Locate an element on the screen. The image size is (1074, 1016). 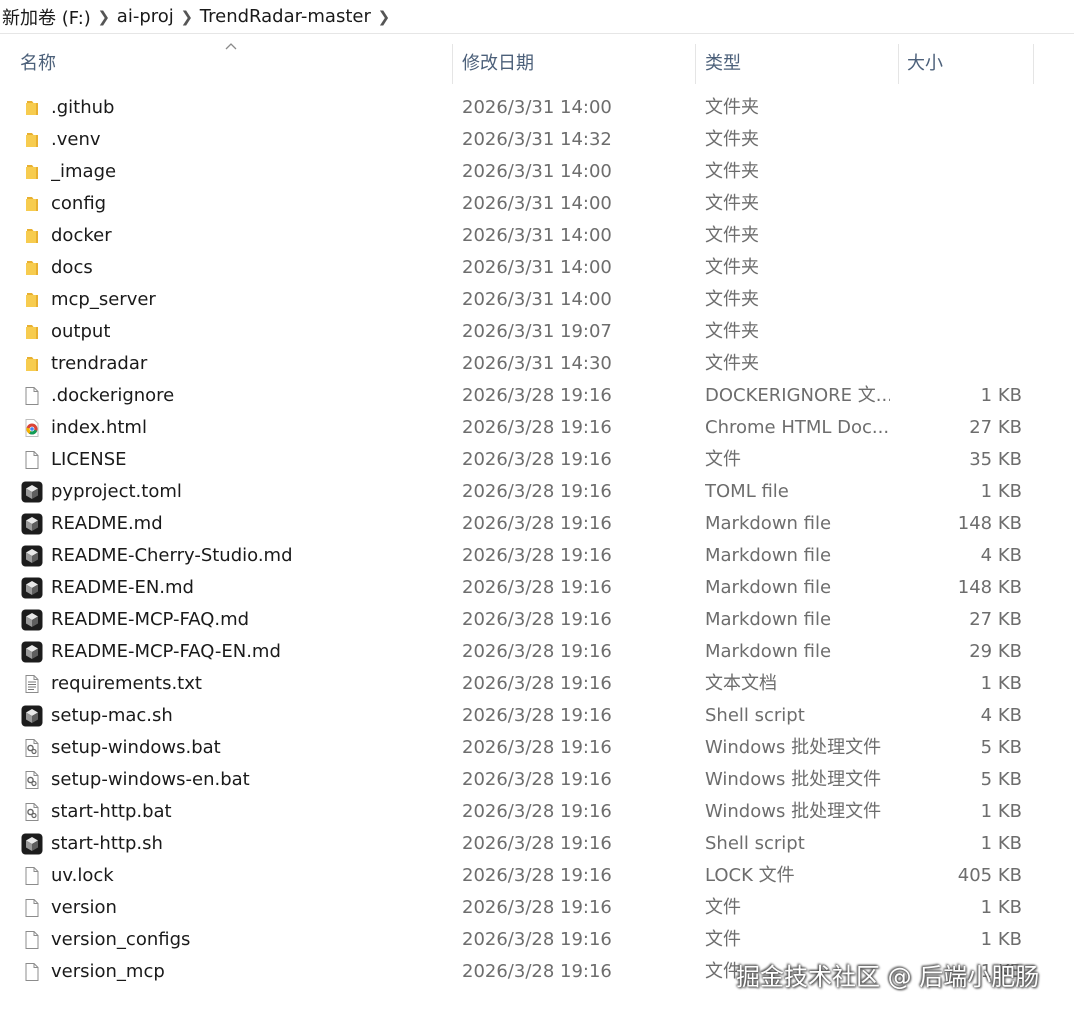
file-row: .github 2026/3/31 14:00 文件夹 is located at coordinates (537, 108).